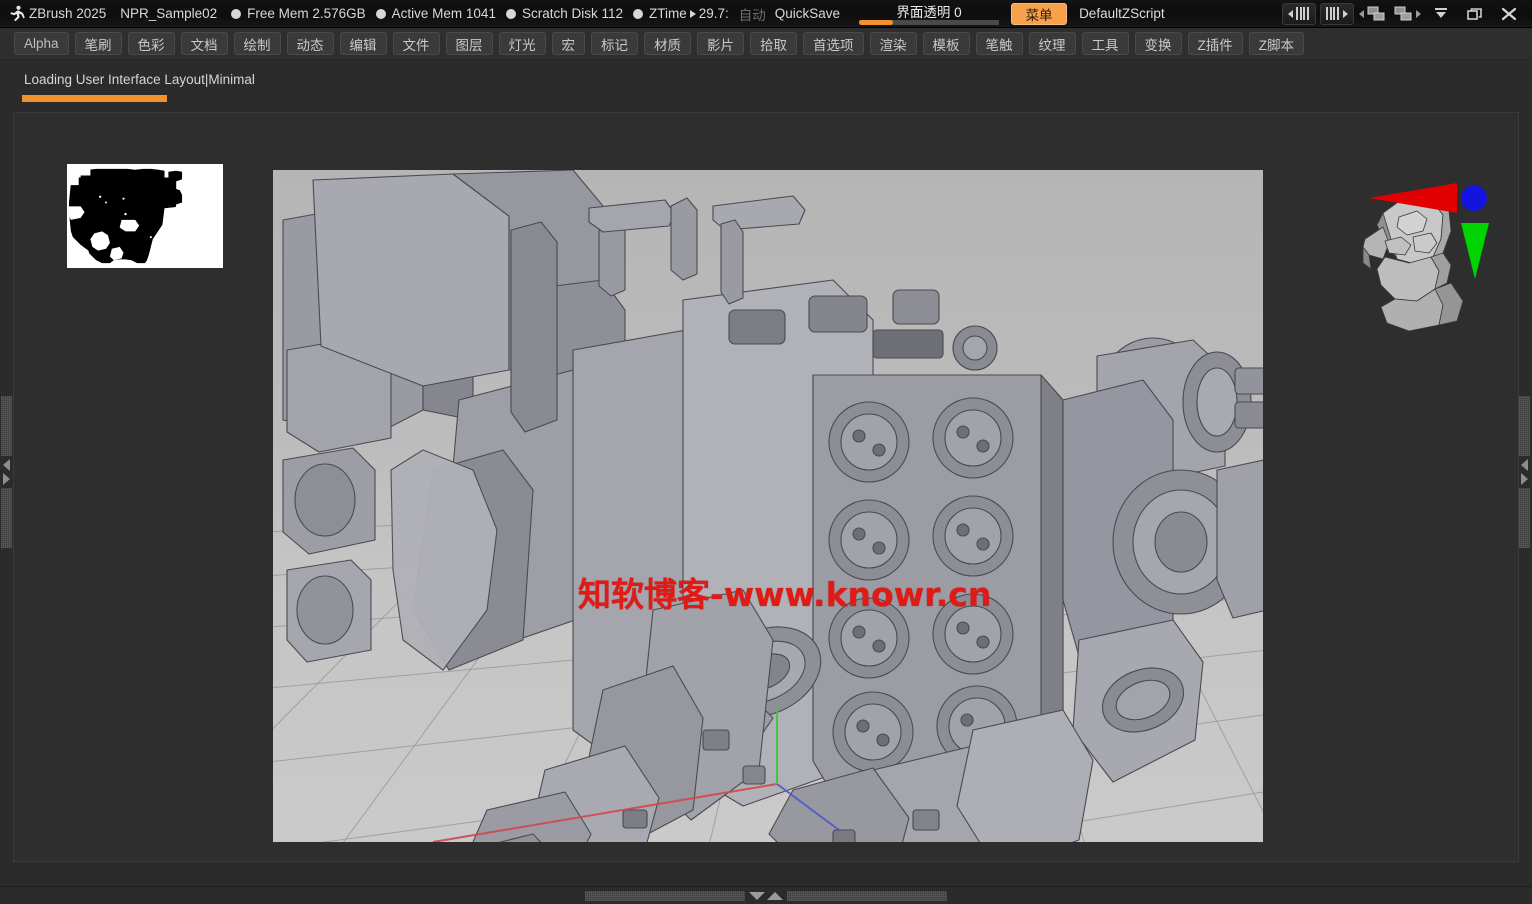 This screenshot has width=1532, height=904. I want to click on axis-z-handle, so click(1474, 198).